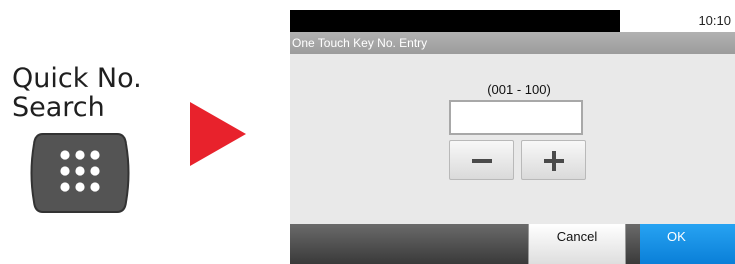 This screenshot has width=735, height=264. I want to click on status-message-area, so click(455, 21).